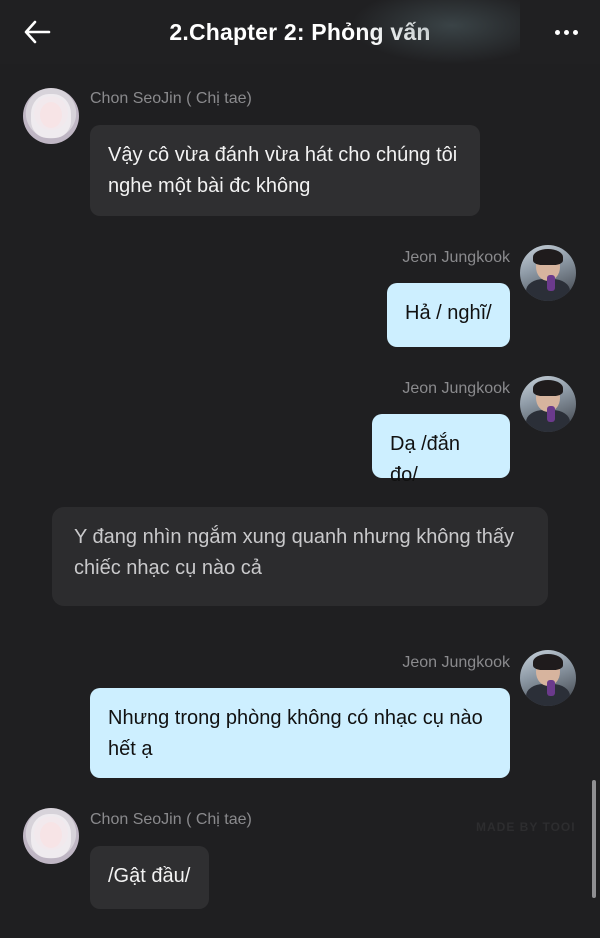 The height and width of the screenshot is (938, 600). What do you see at coordinates (441, 450) in the screenshot?
I see `message-bubble-right: Dạ /đắn đo/` at bounding box center [441, 450].